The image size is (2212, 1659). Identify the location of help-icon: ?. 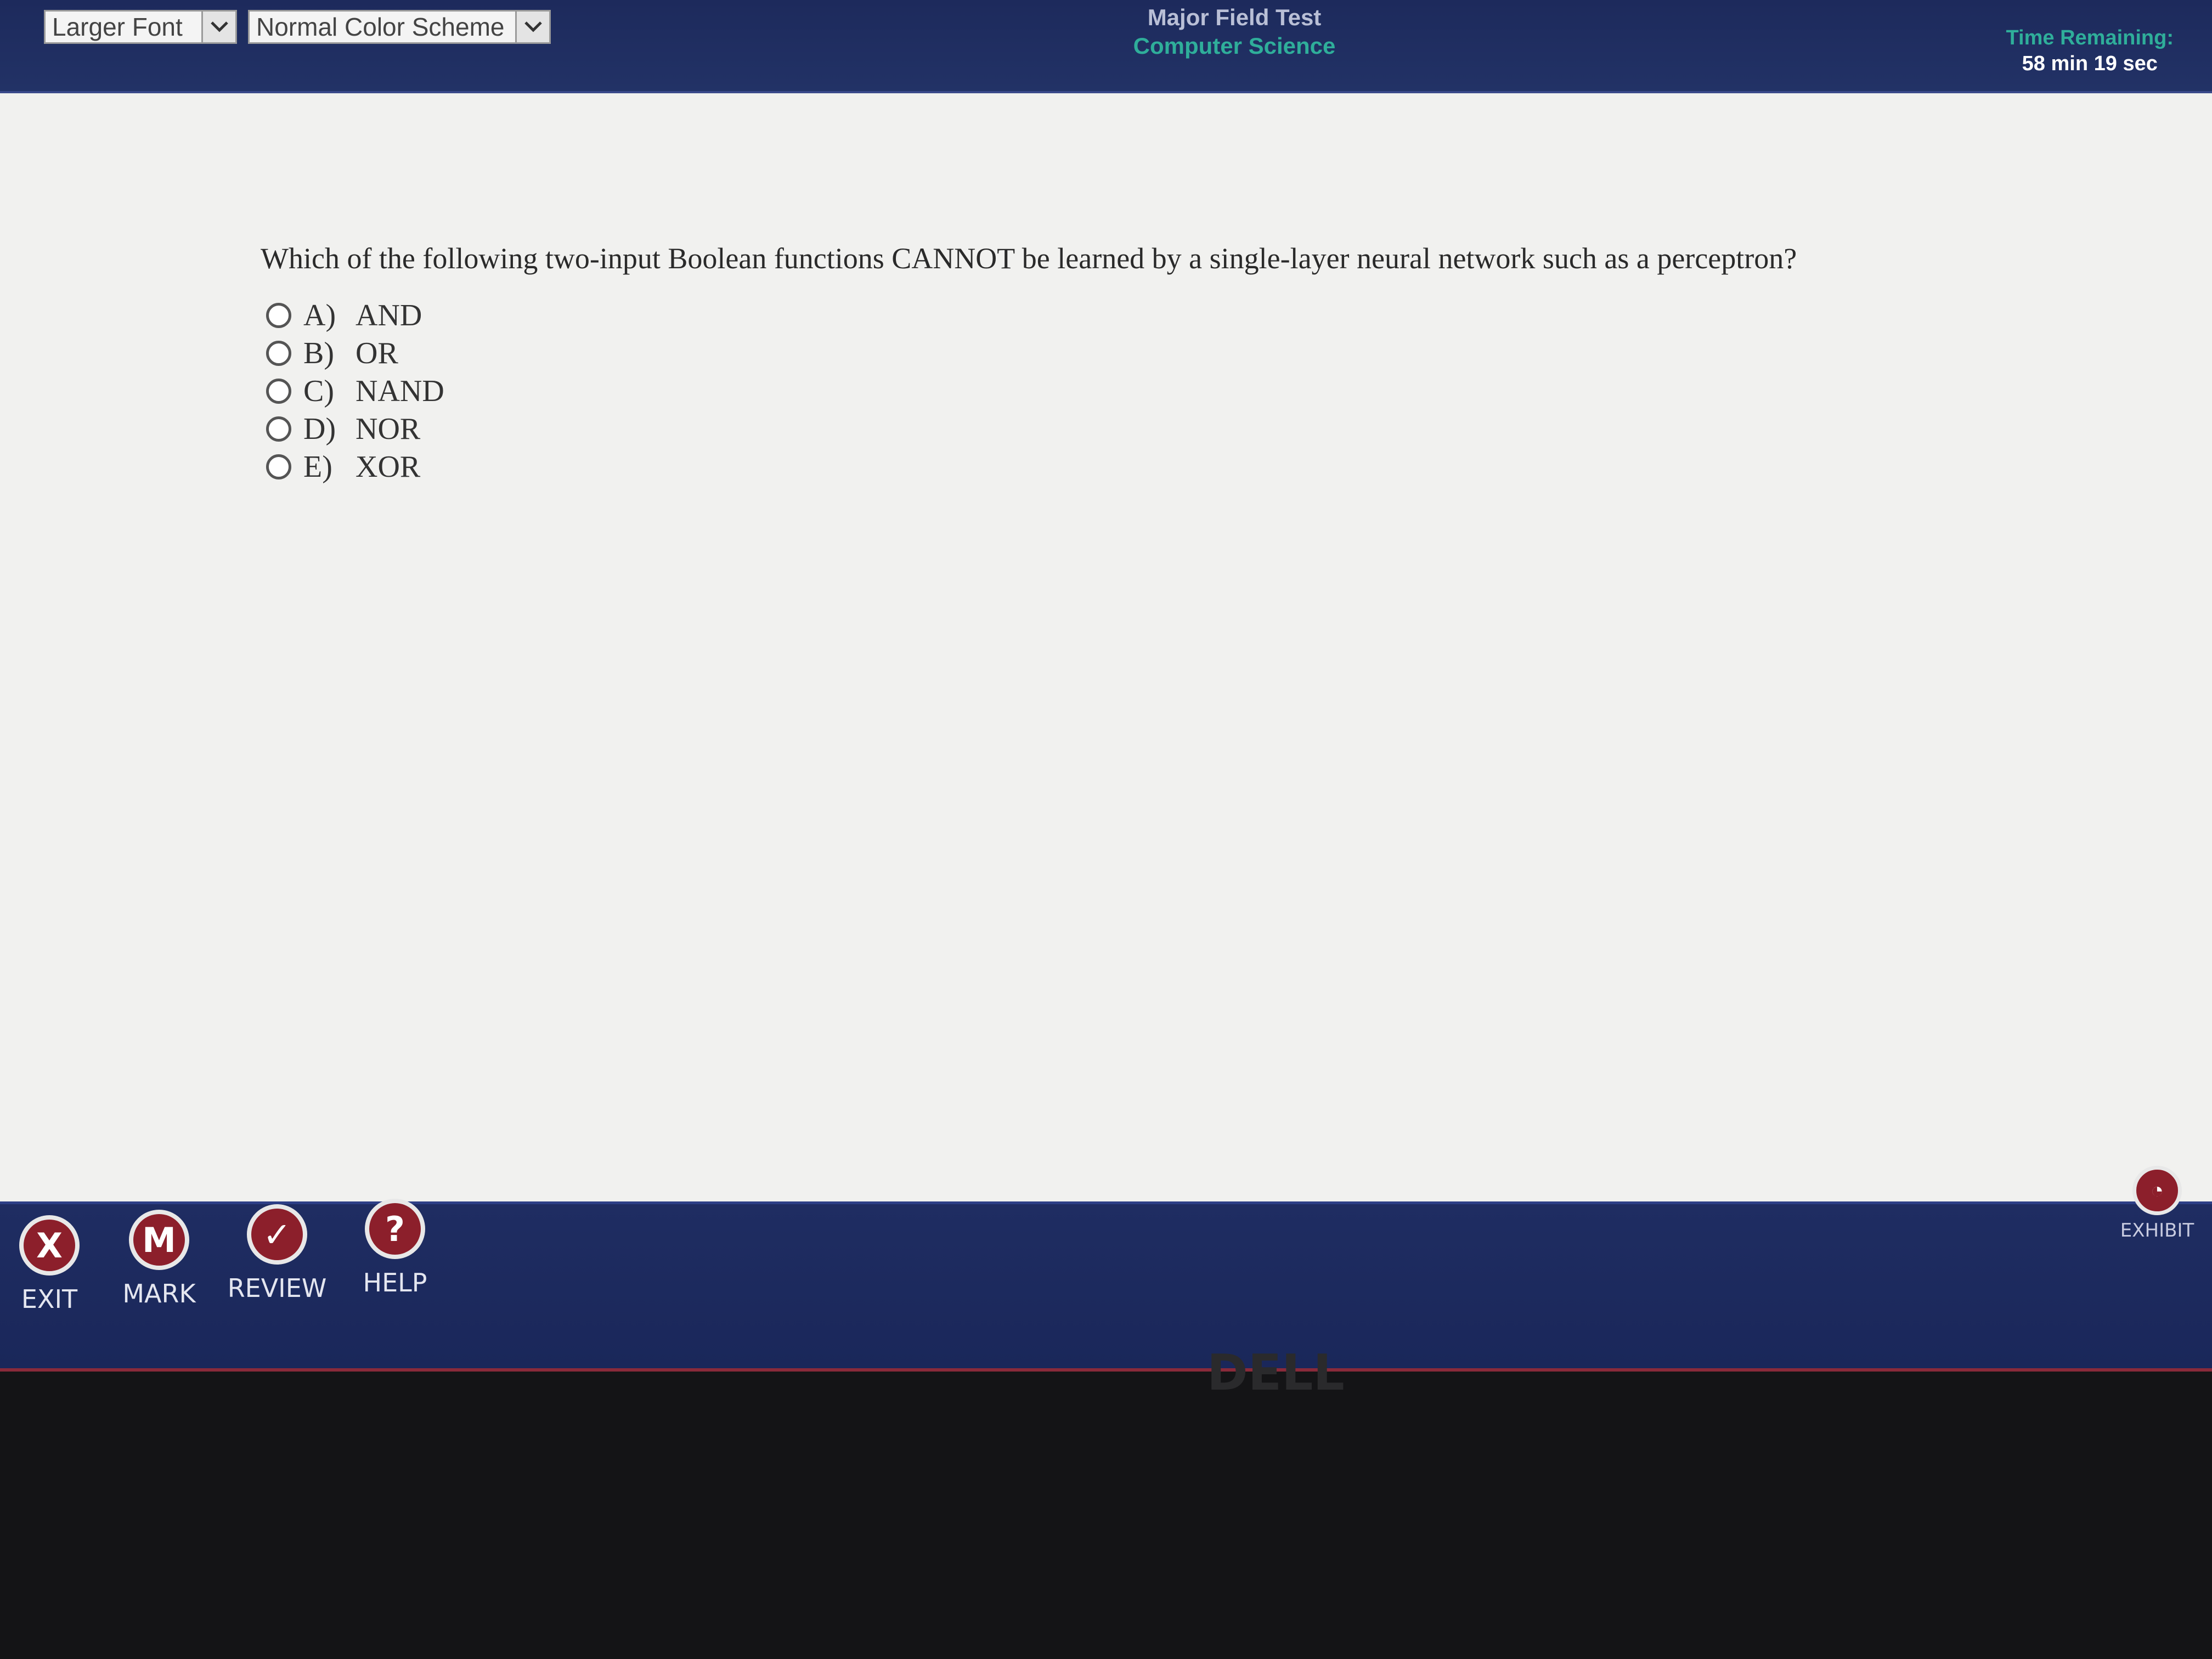
(395, 1229).